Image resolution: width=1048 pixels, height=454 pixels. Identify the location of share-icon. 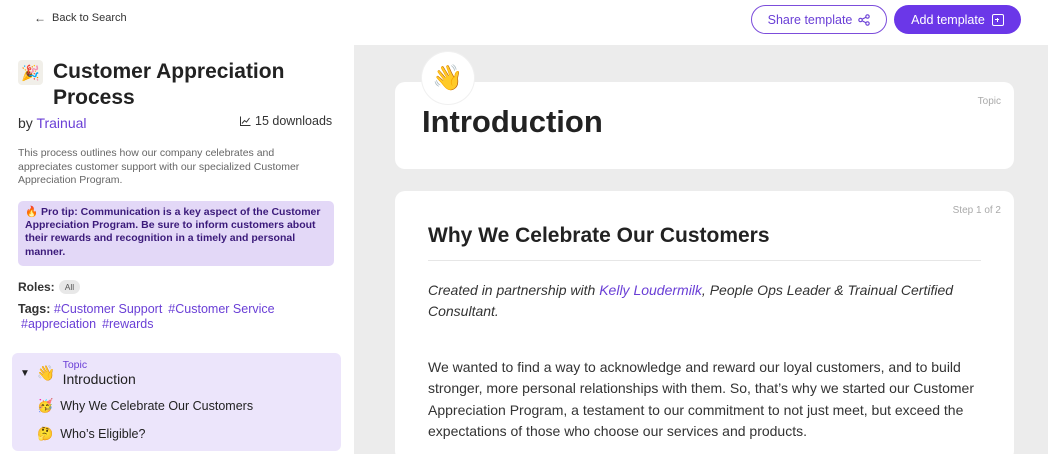
(864, 19).